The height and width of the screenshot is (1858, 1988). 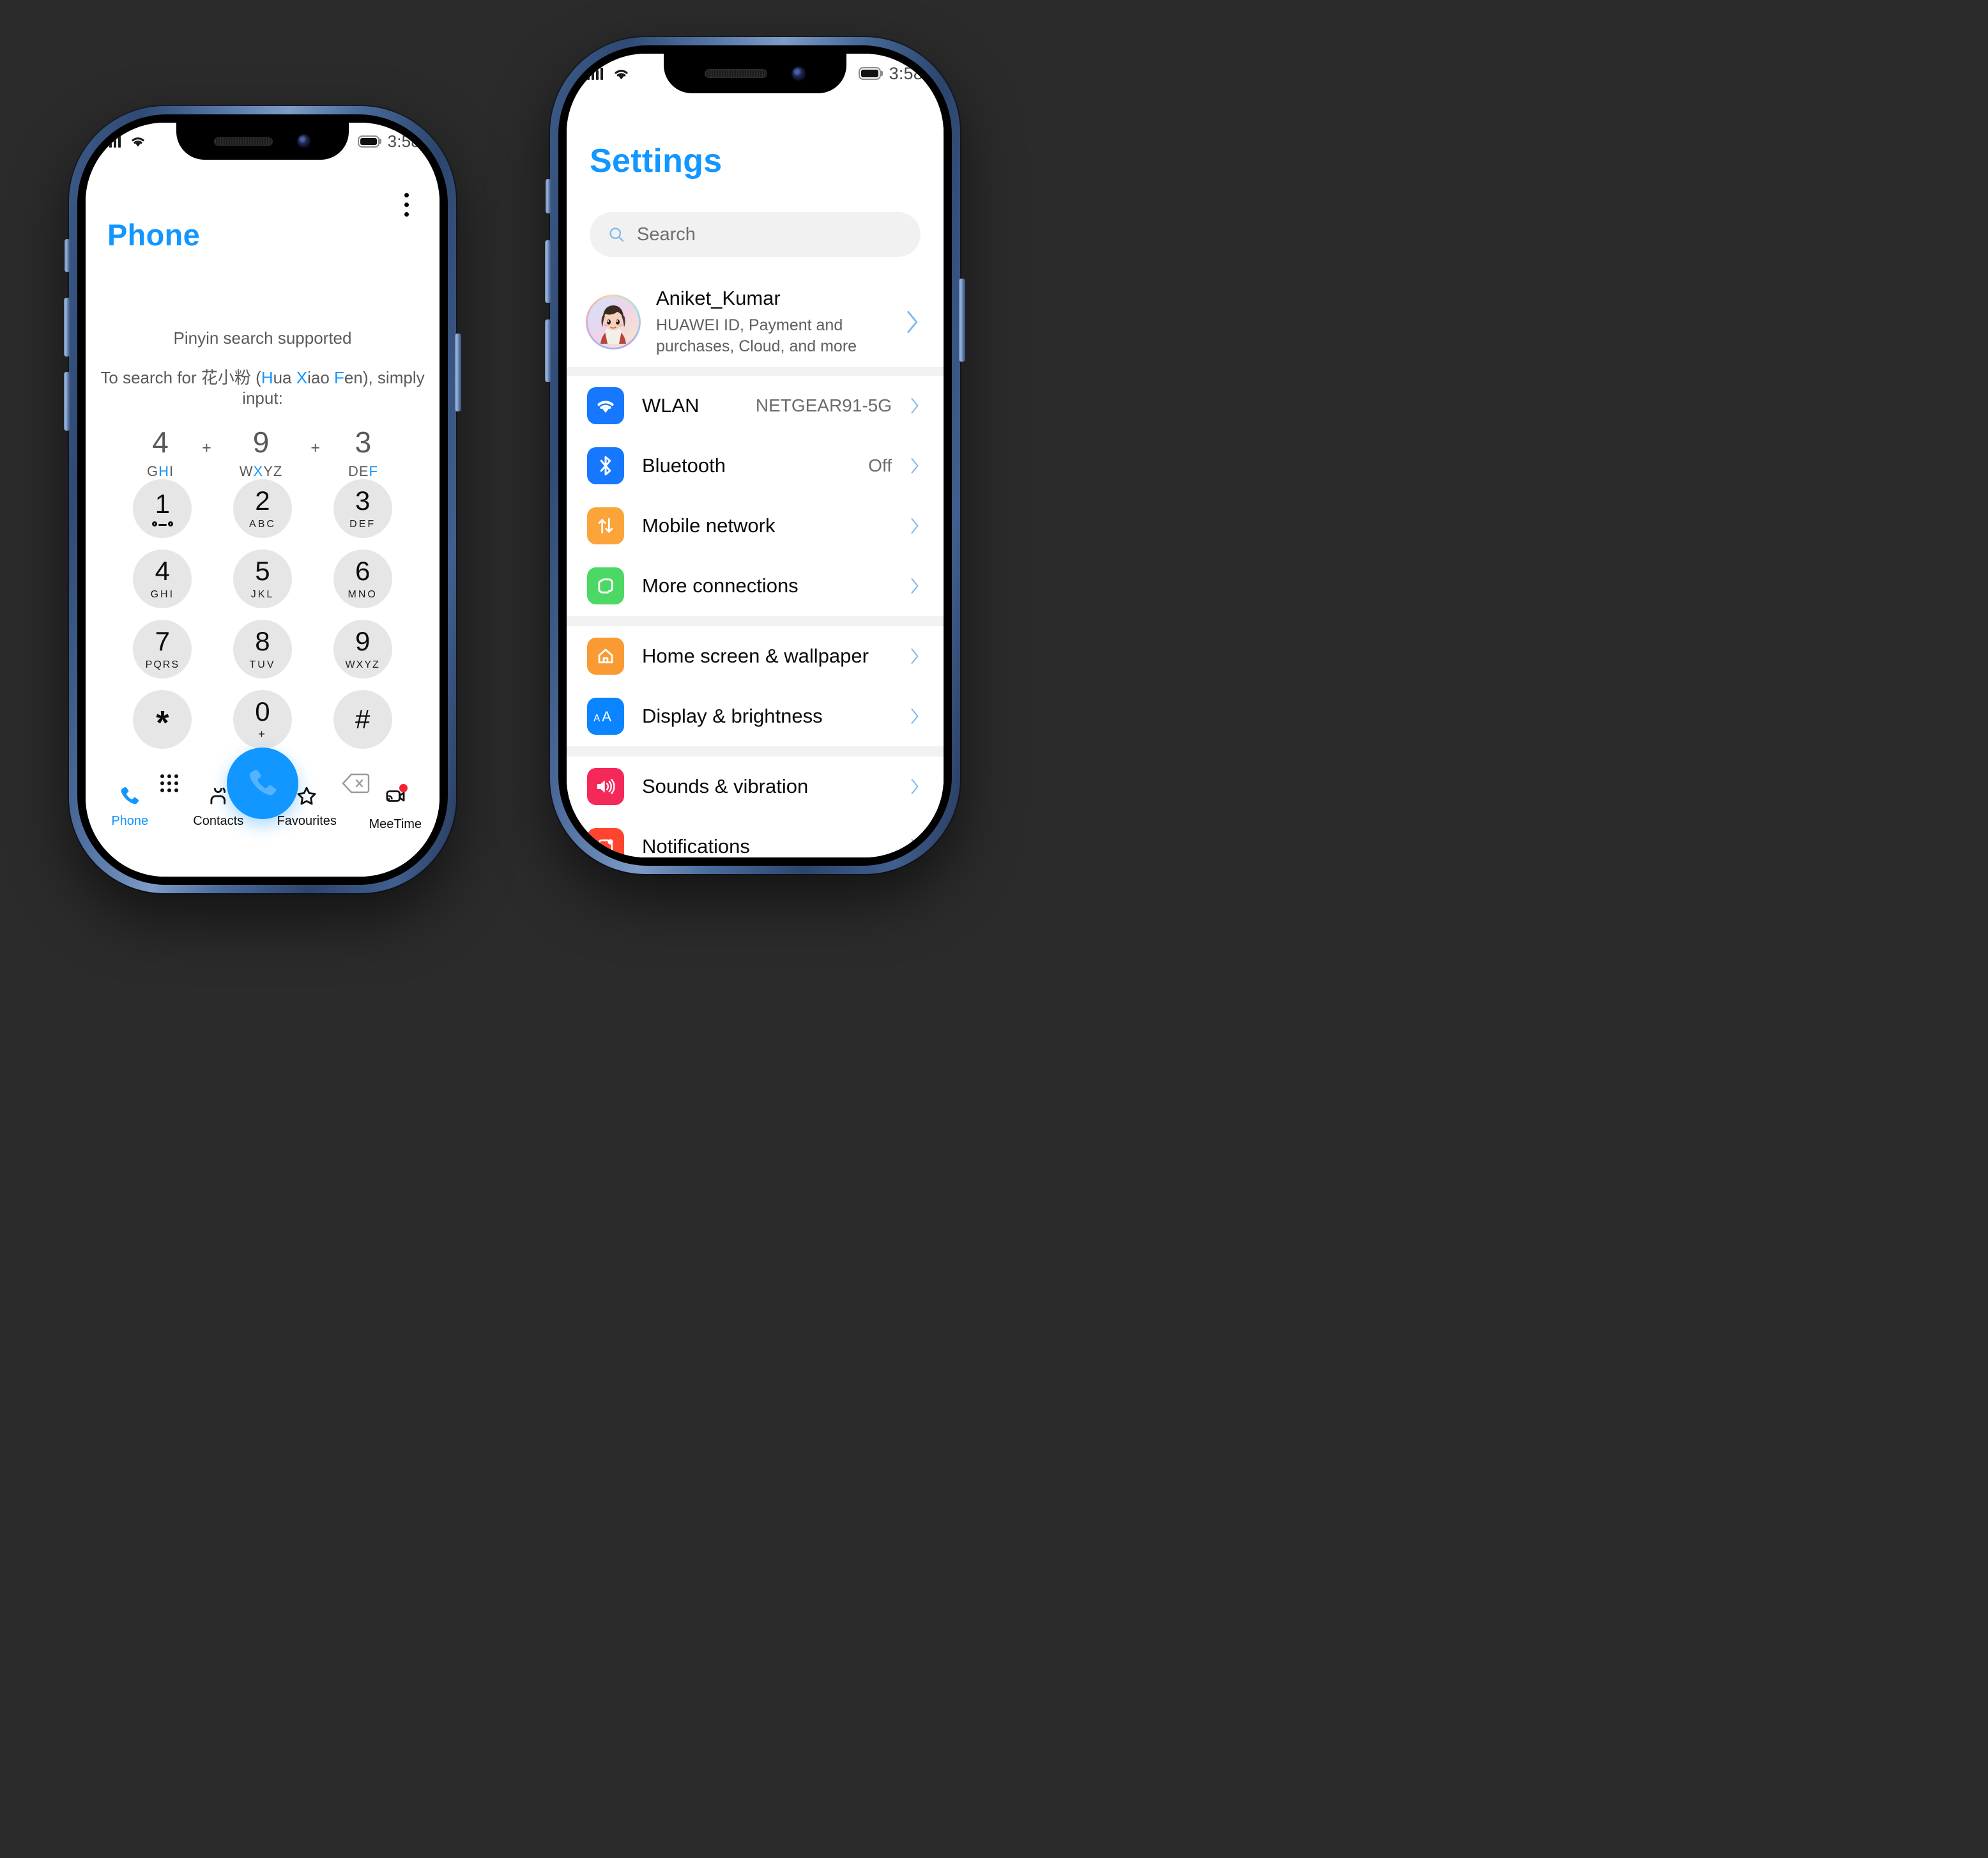 I want to click on bottom-tab-bar: Phone Contacts Favourites MeeTime, so click(x=263, y=819).